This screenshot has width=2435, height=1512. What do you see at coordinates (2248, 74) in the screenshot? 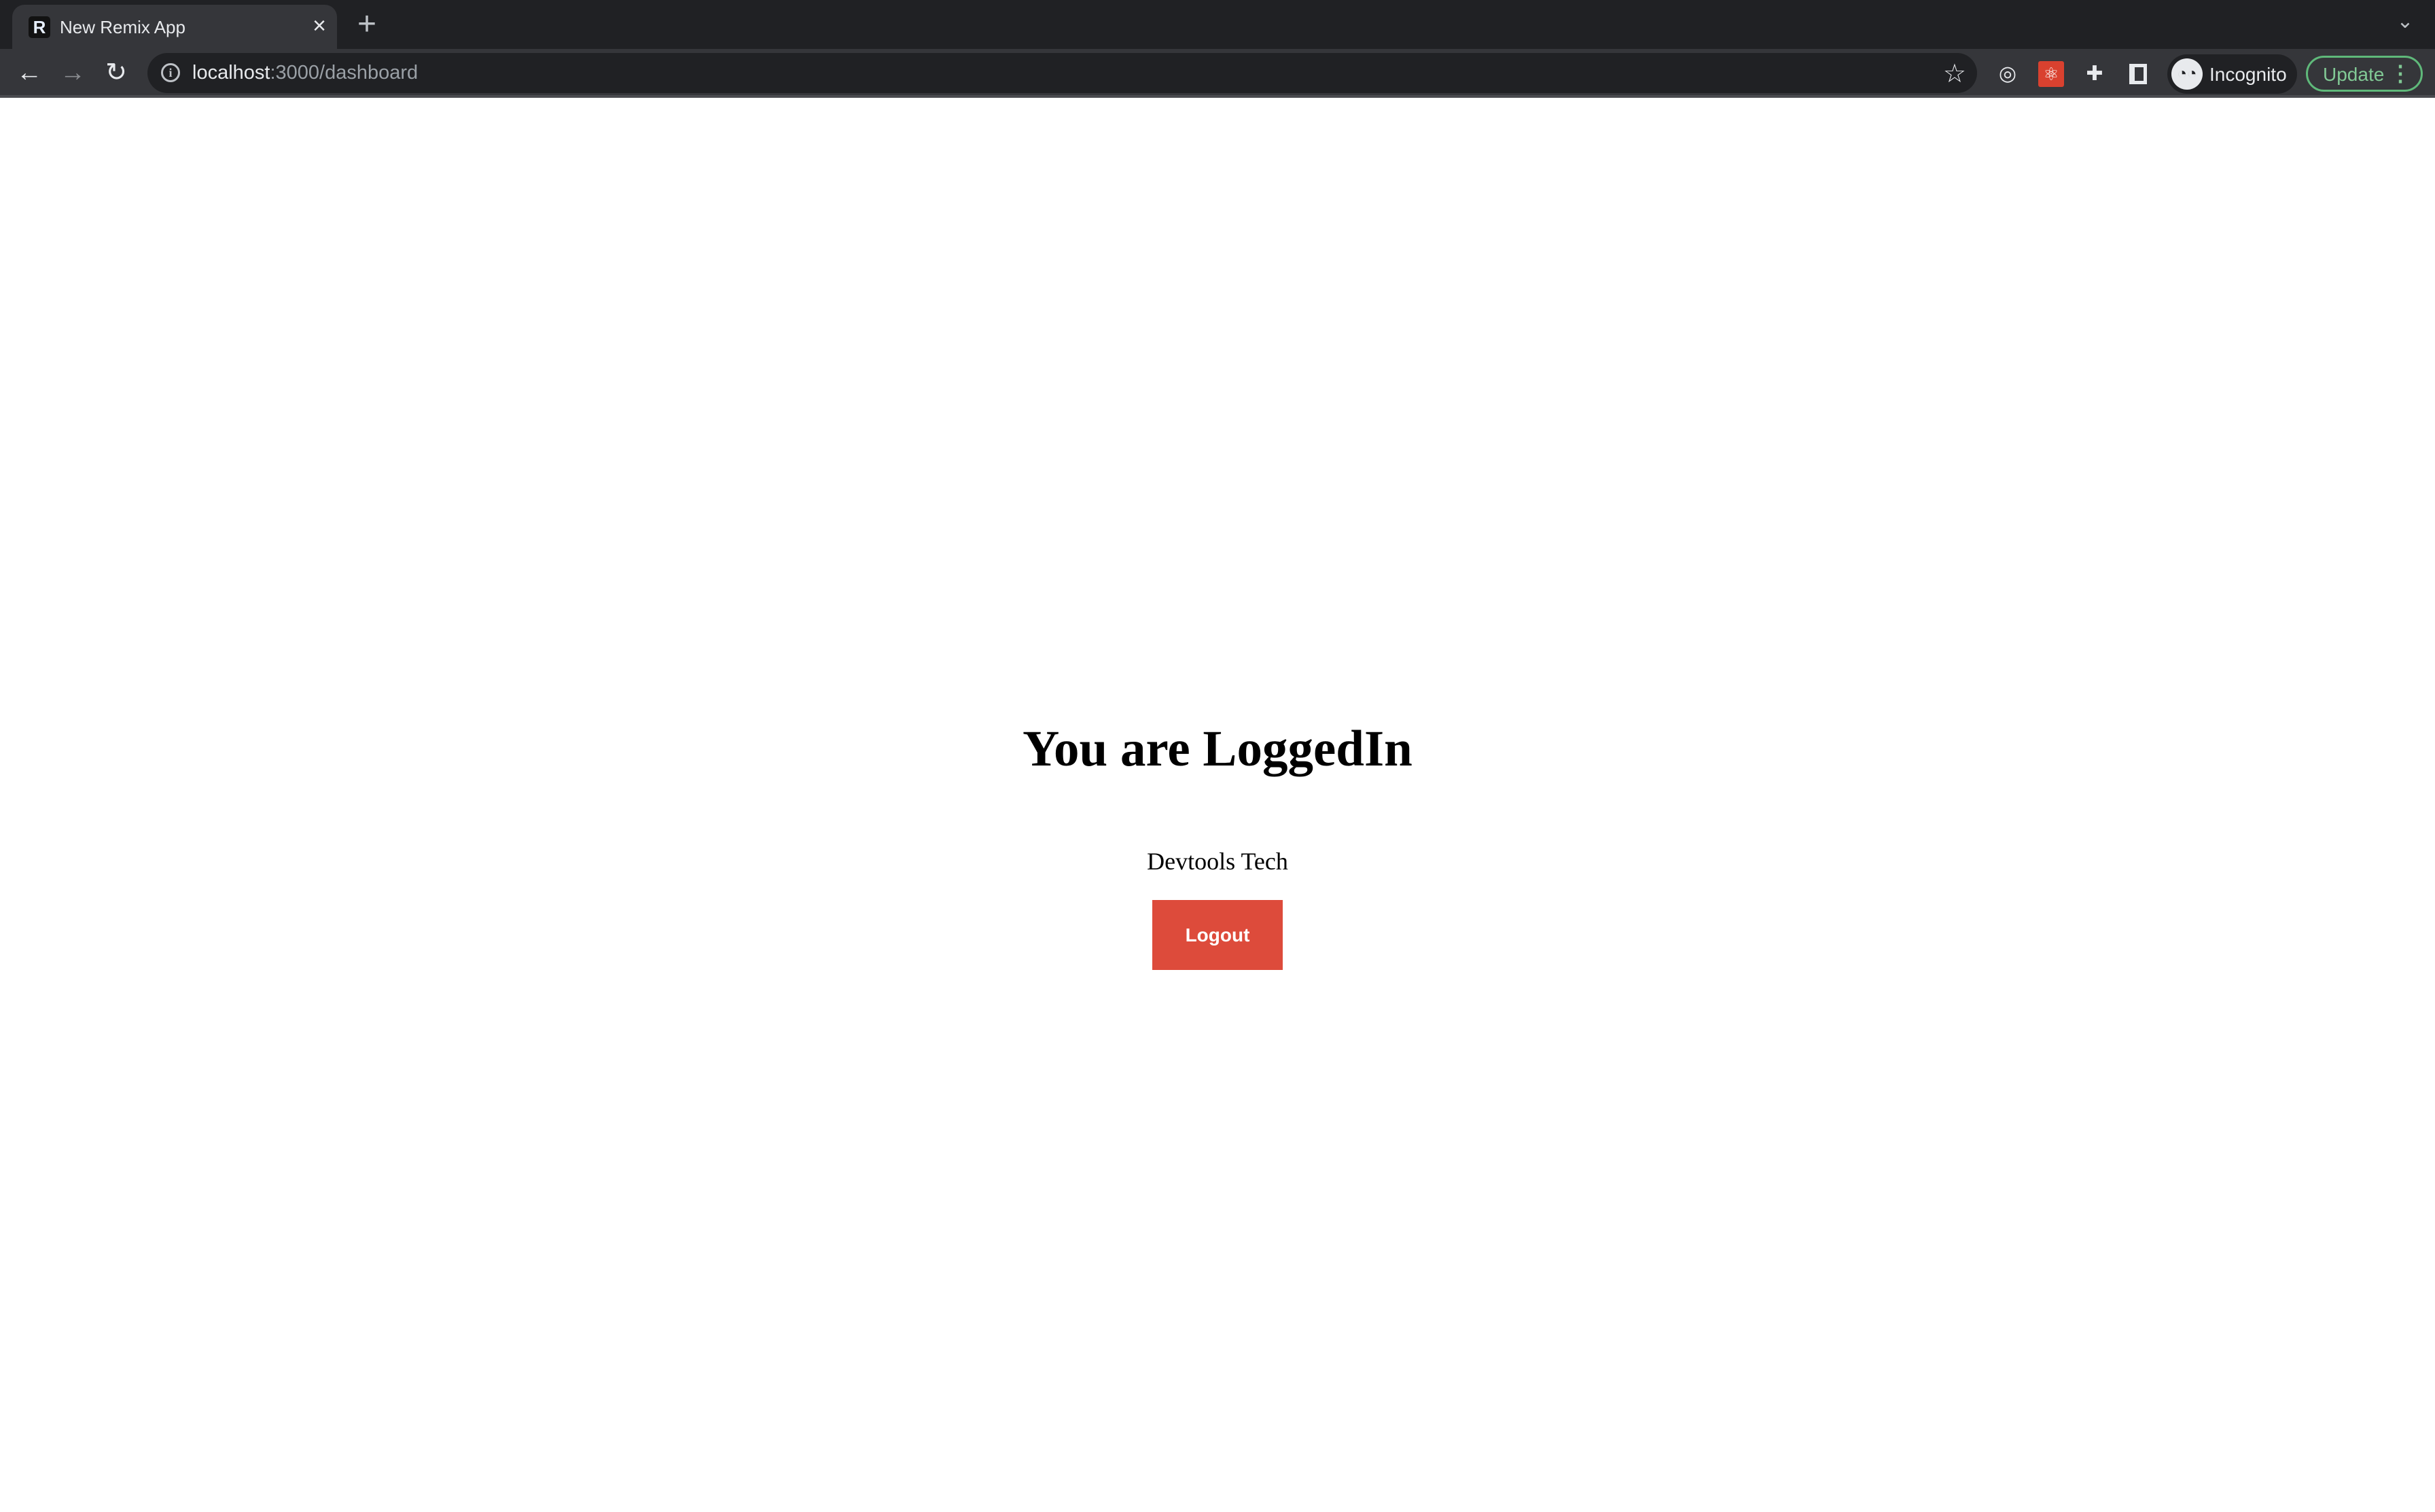
I see `incognito-label: Incognito` at bounding box center [2248, 74].